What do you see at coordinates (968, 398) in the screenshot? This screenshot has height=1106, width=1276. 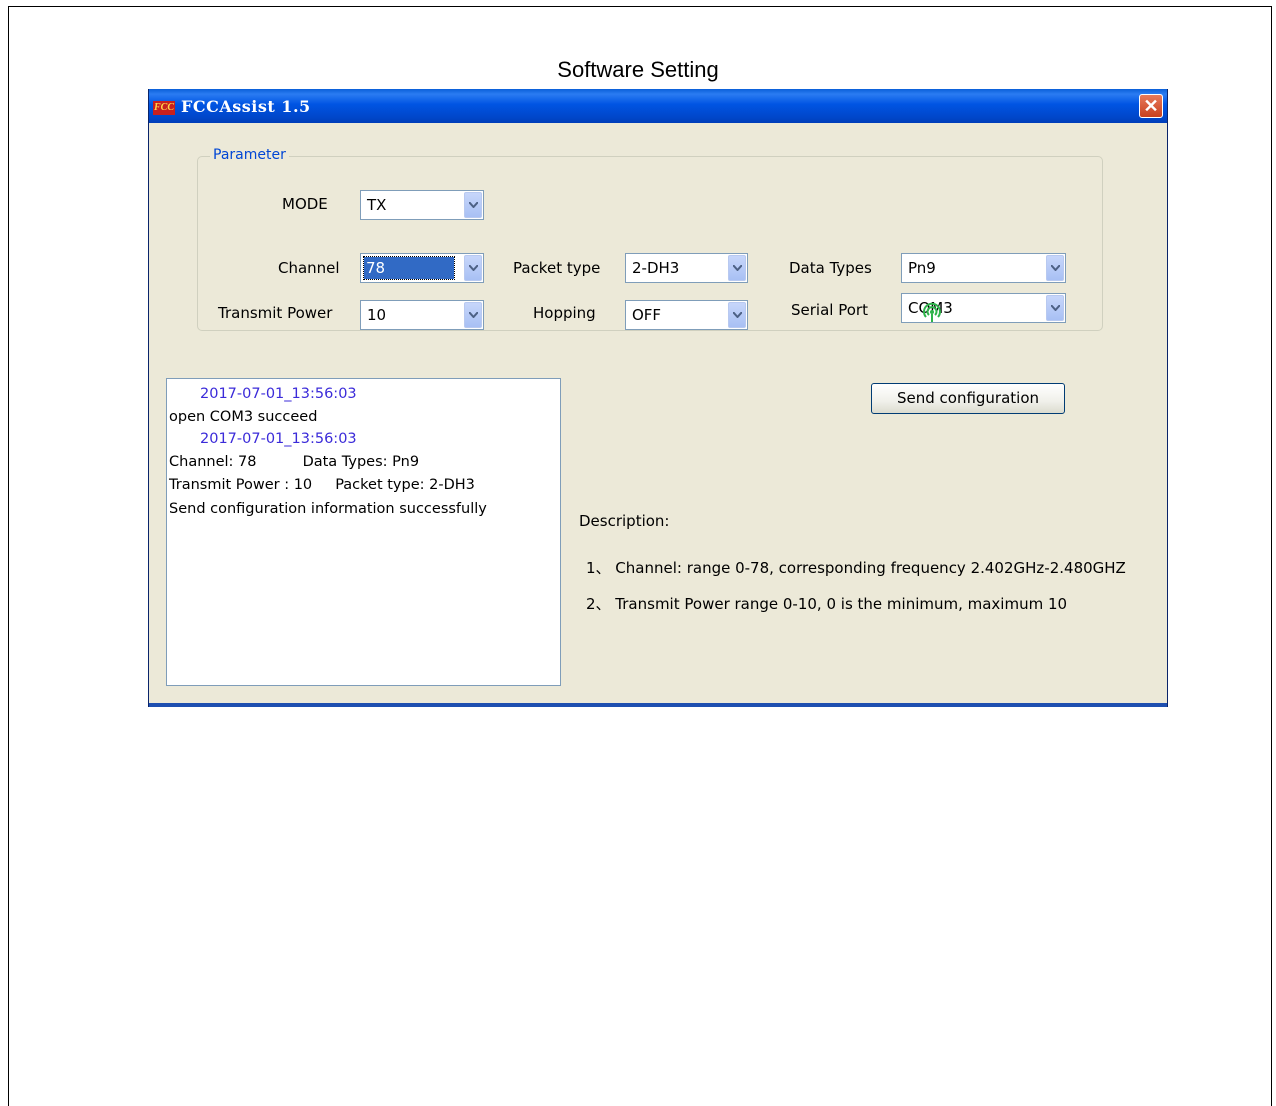 I see `send-configuration-button: Send configuration` at bounding box center [968, 398].